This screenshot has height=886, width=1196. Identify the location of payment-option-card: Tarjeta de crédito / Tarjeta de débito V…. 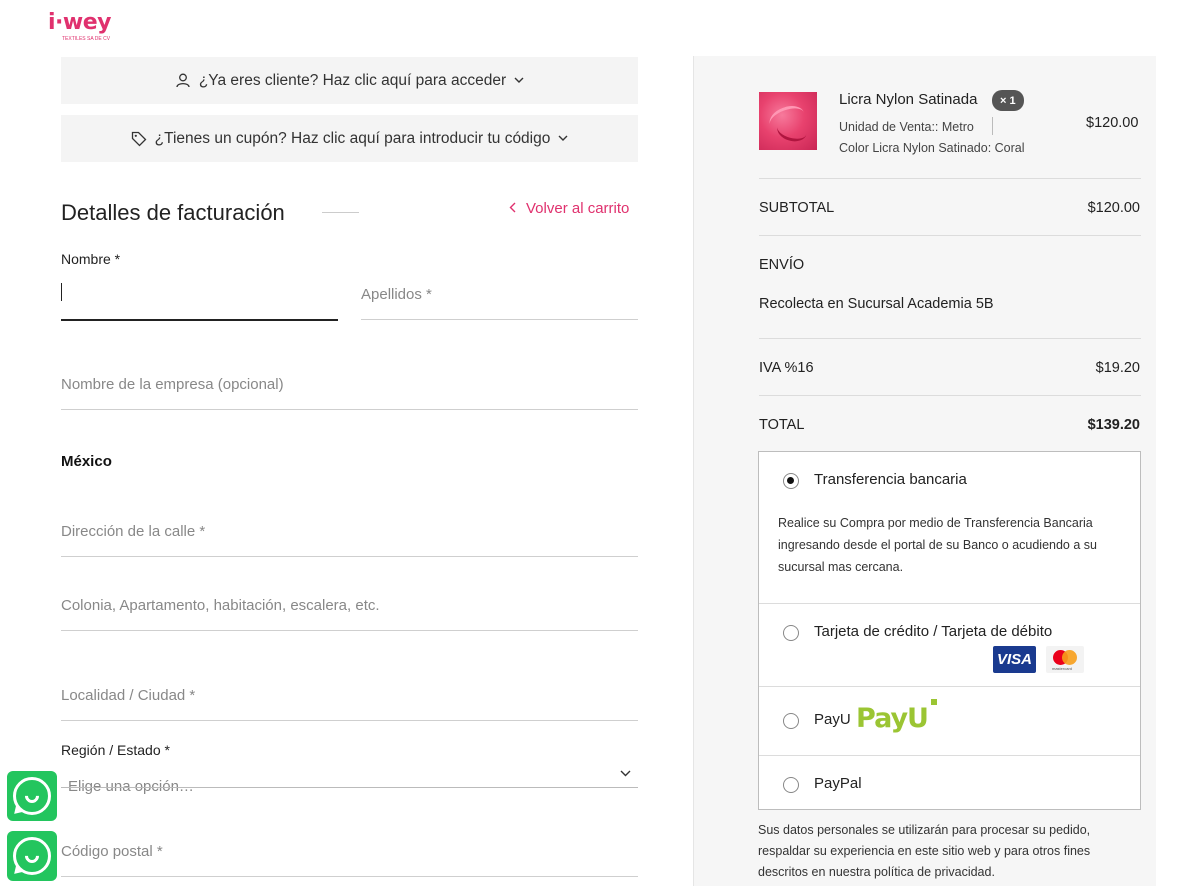
(949, 645).